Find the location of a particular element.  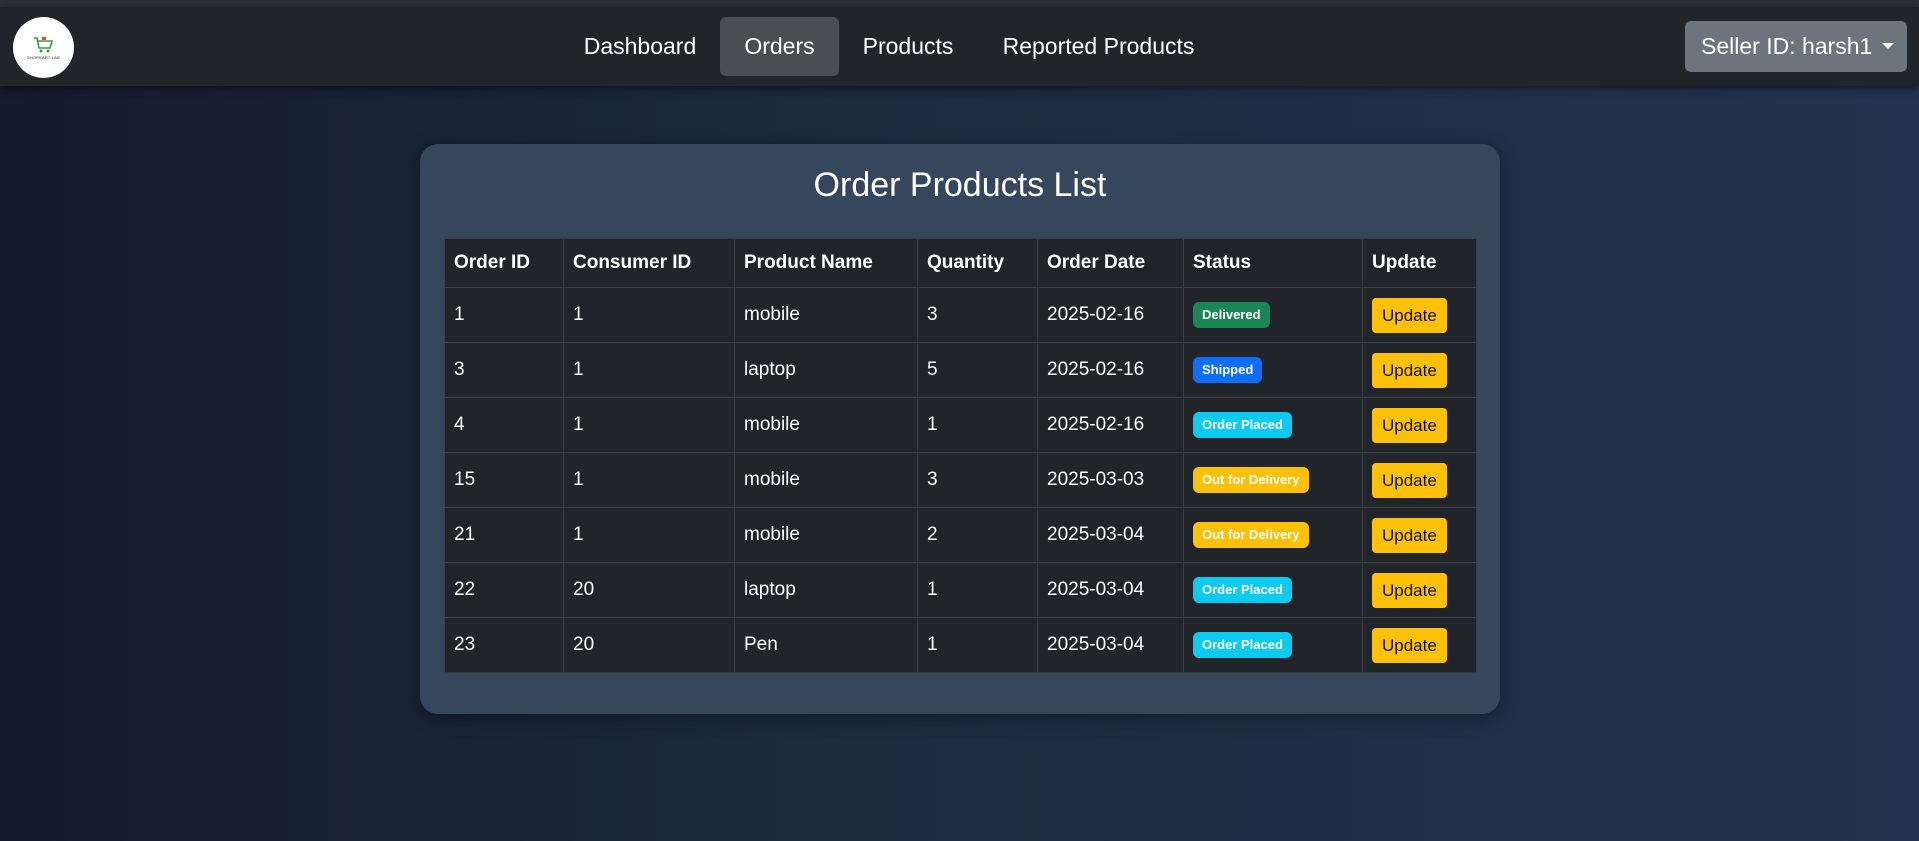

column-header-order-id: Order ID is located at coordinates (504, 263).